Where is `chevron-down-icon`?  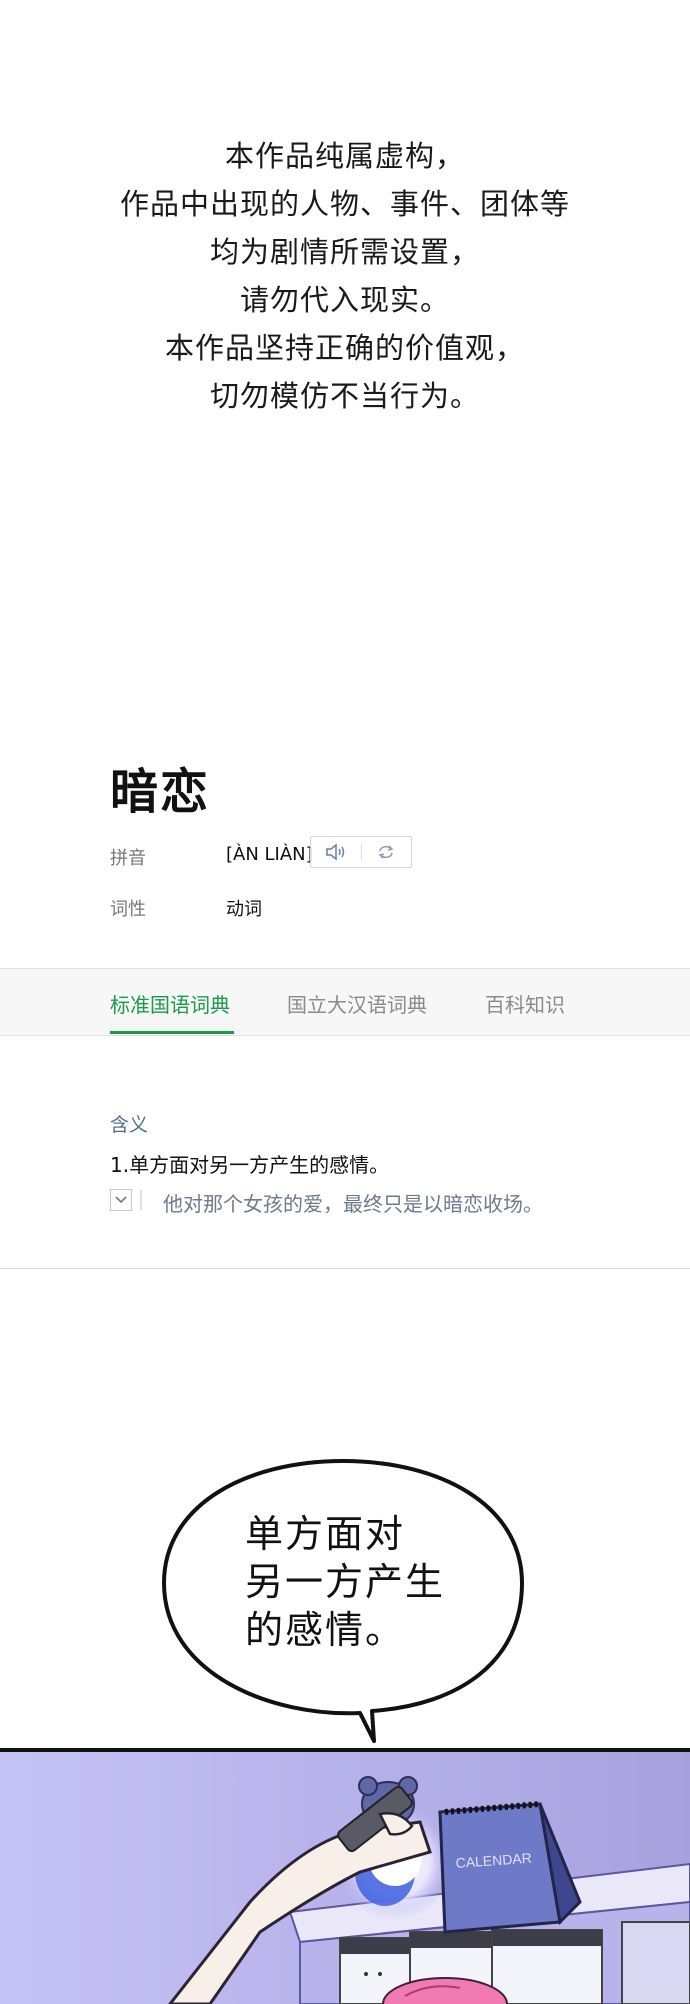
chevron-down-icon is located at coordinates (121, 1200).